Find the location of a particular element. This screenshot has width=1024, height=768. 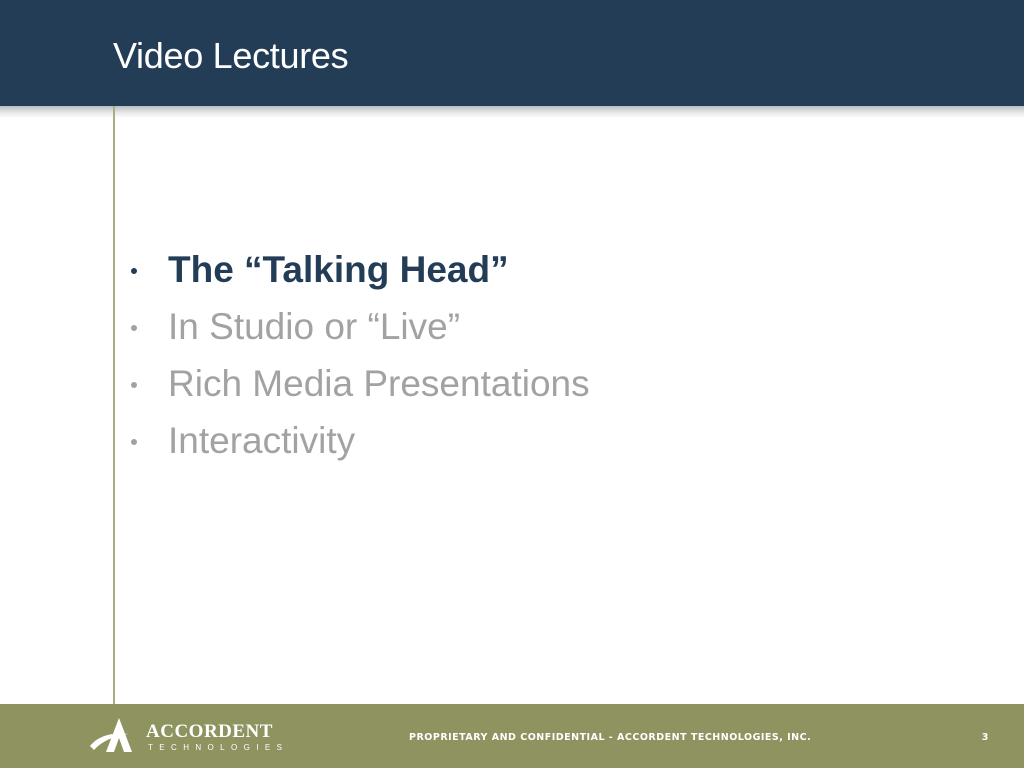

bullet-item-in-studio: In Studio or “Live” is located at coordinates (359, 330).